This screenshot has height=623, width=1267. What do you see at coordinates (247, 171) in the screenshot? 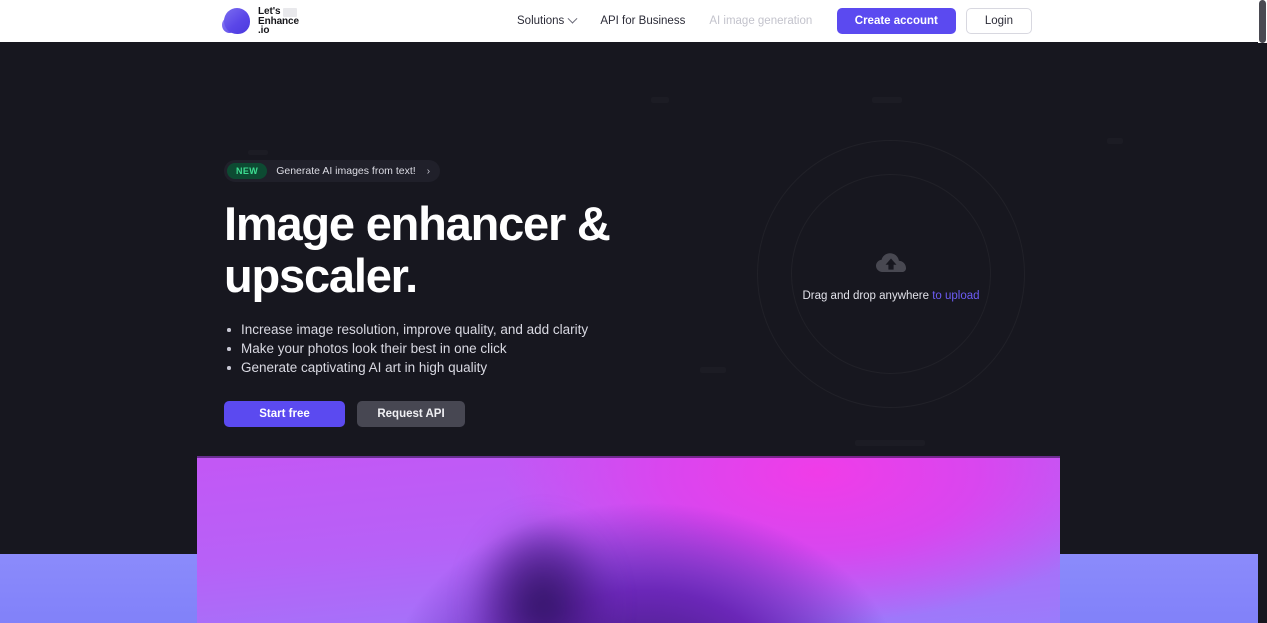
I see `badge-new-label: NEW` at bounding box center [247, 171].